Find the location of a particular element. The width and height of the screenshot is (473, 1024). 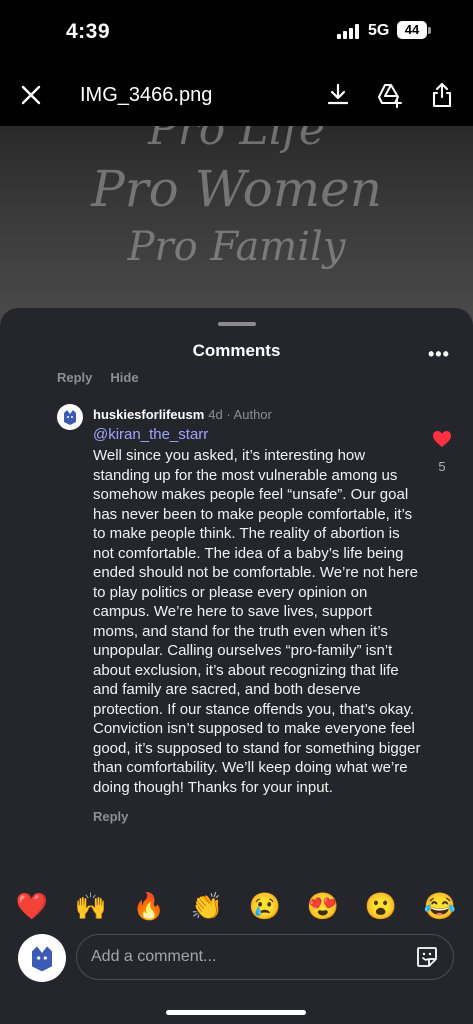

reaction-heart-eyes: 😍 is located at coordinates (323, 906).